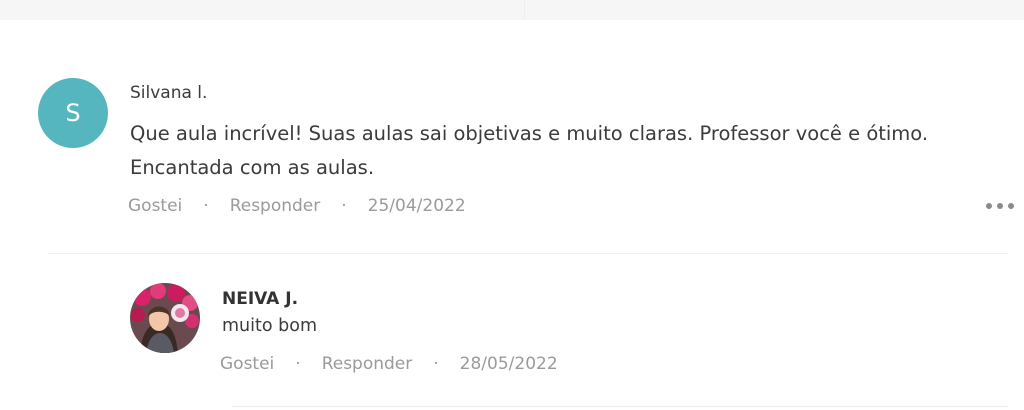 The width and height of the screenshot is (1024, 410). I want to click on avatar, so click(165, 318).